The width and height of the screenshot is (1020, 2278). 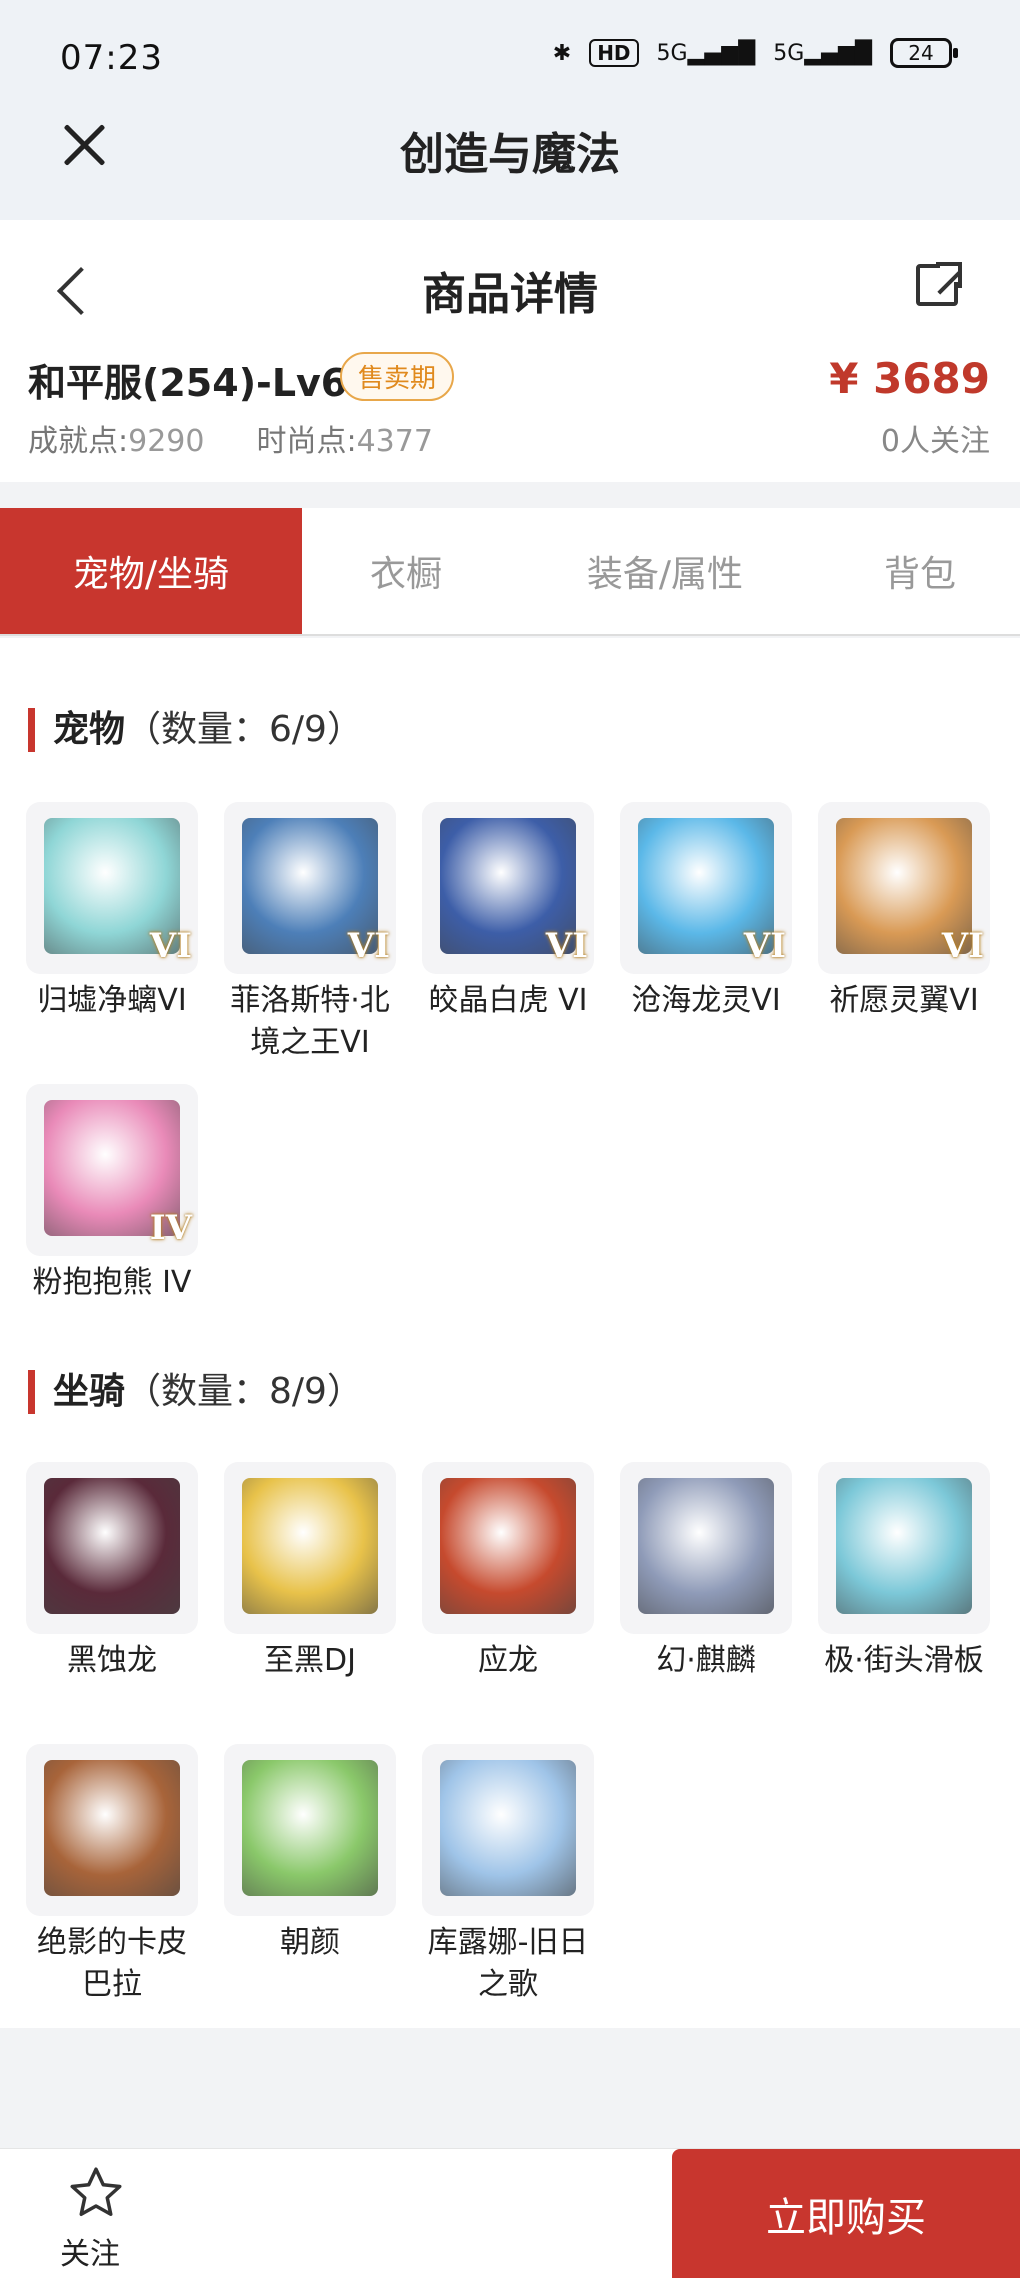 What do you see at coordinates (924, 53) in the screenshot?
I see `battery-icon: 24` at bounding box center [924, 53].